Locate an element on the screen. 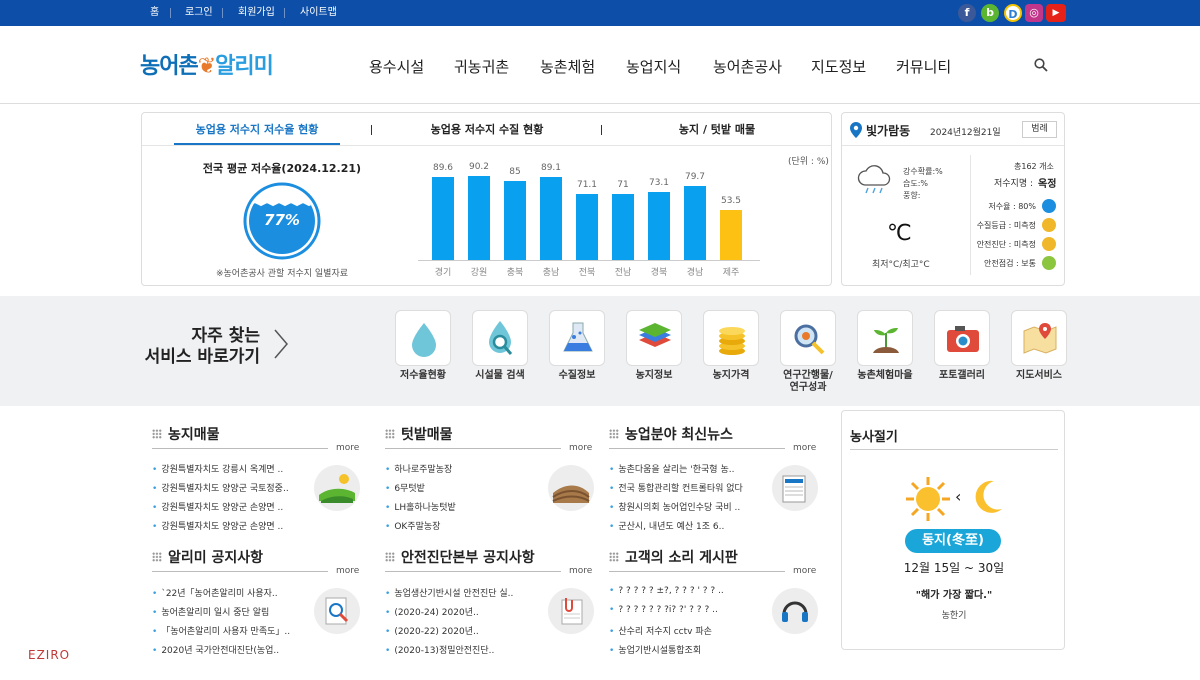 Image resolution: width=1200 pixels, height=680 pixels. tab-water-quality: 농업용 저수지 수질 현황 is located at coordinates (487, 133).